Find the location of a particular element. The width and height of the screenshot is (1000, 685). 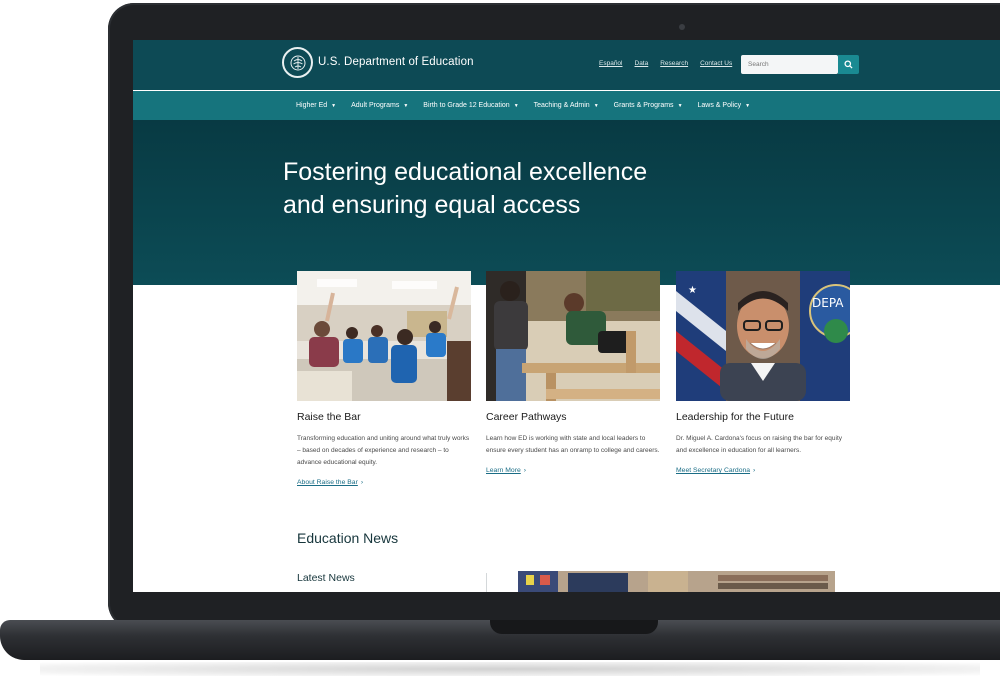

nav-higher-ed: Higher Ed ▼ is located at coordinates (316, 105).